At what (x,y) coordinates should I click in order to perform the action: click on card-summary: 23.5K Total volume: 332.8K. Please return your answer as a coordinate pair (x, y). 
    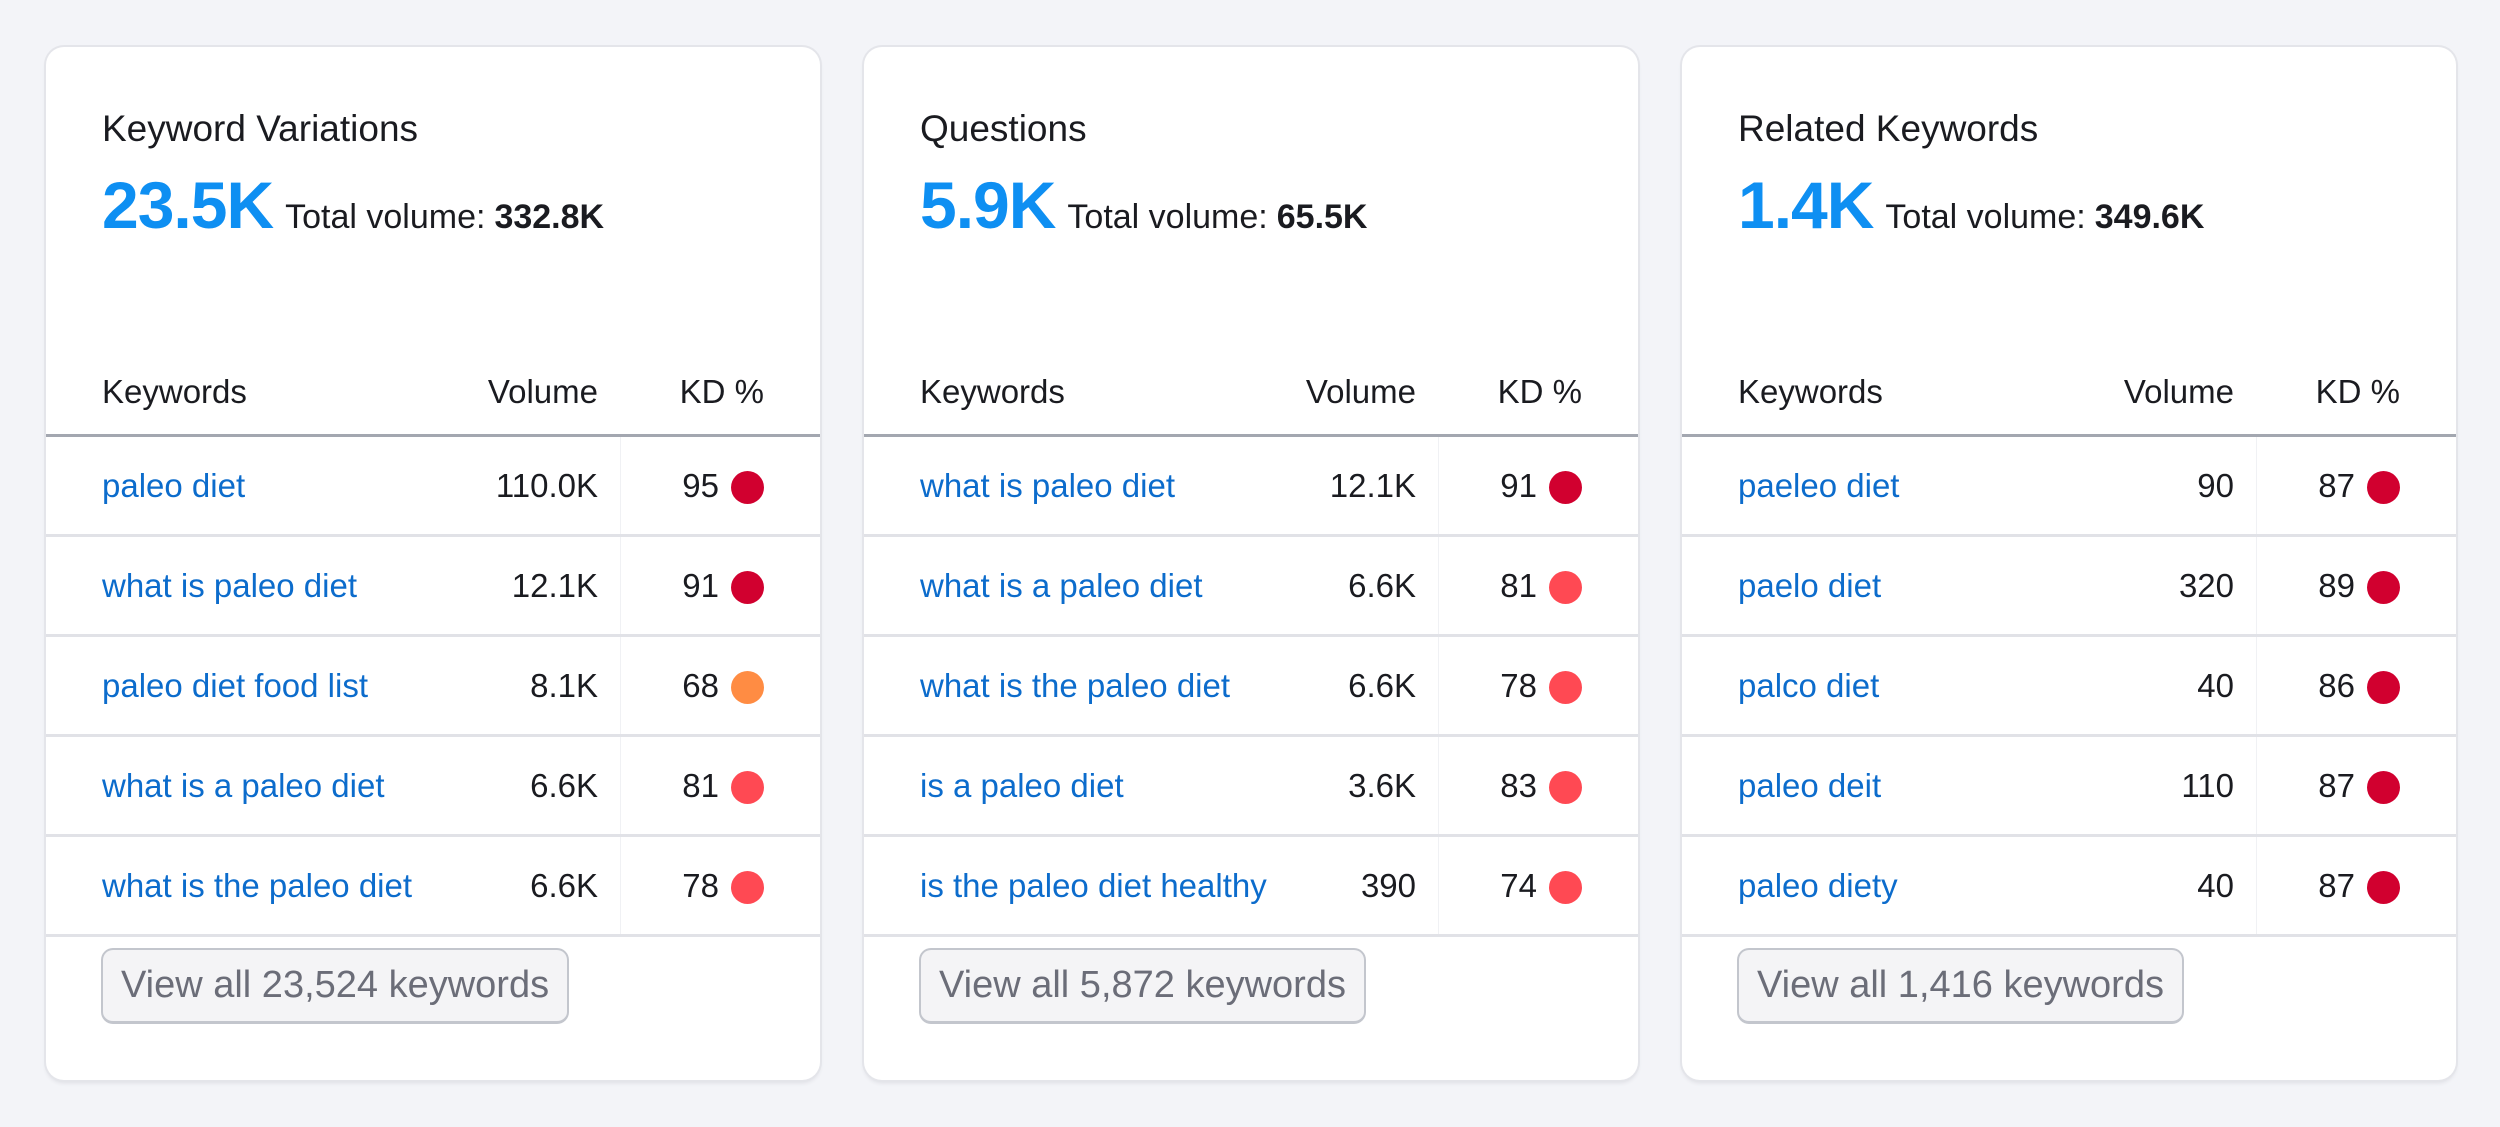
    Looking at the image, I should click on (353, 205).